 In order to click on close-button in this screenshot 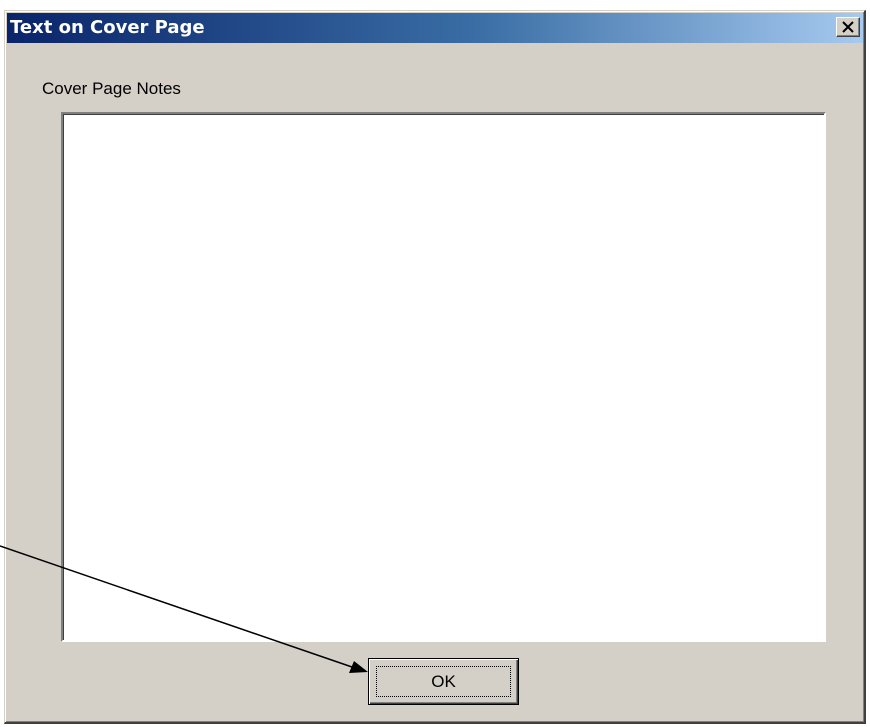, I will do `click(848, 27)`.